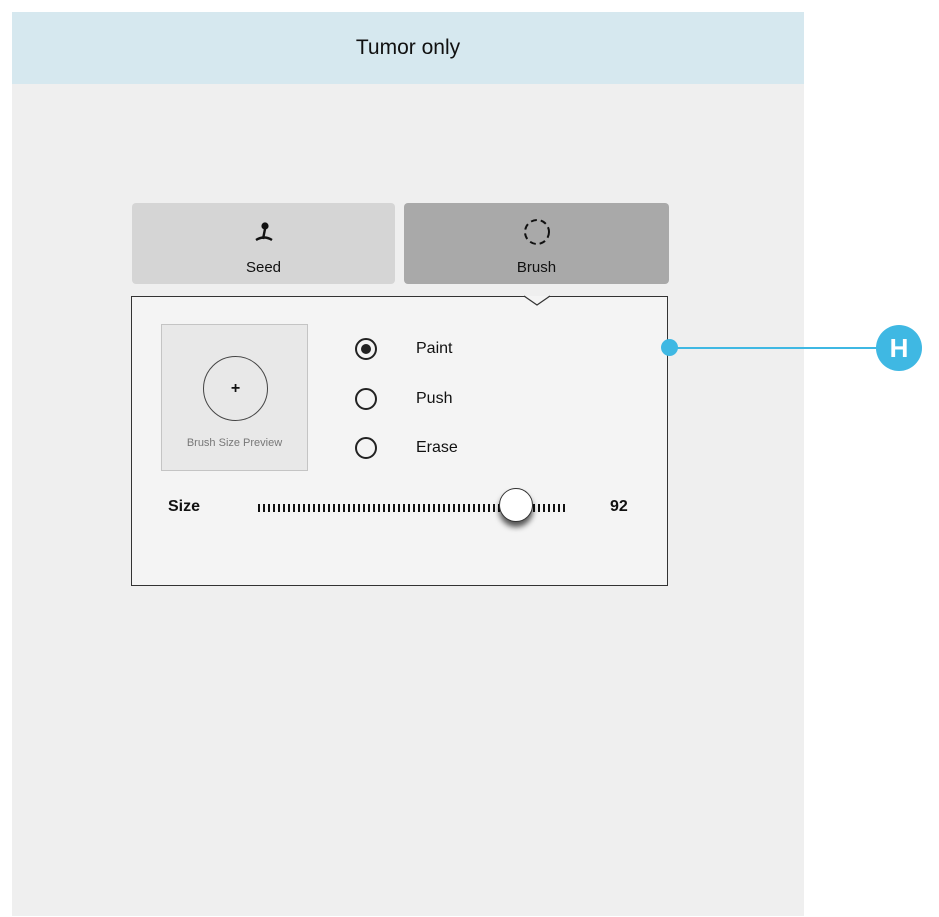 Image resolution: width=939 pixels, height=917 pixels. Describe the element at coordinates (264, 232) in the screenshot. I see `seed-icon` at that location.